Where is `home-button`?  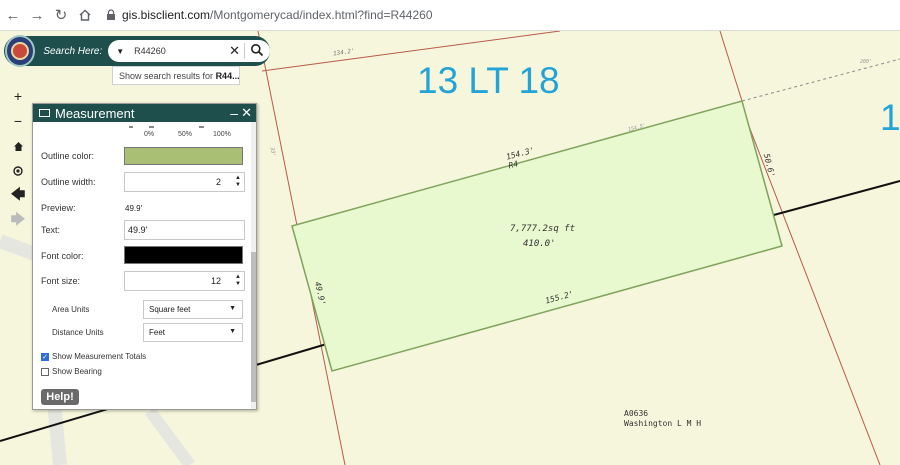 home-button is located at coordinates (85, 15).